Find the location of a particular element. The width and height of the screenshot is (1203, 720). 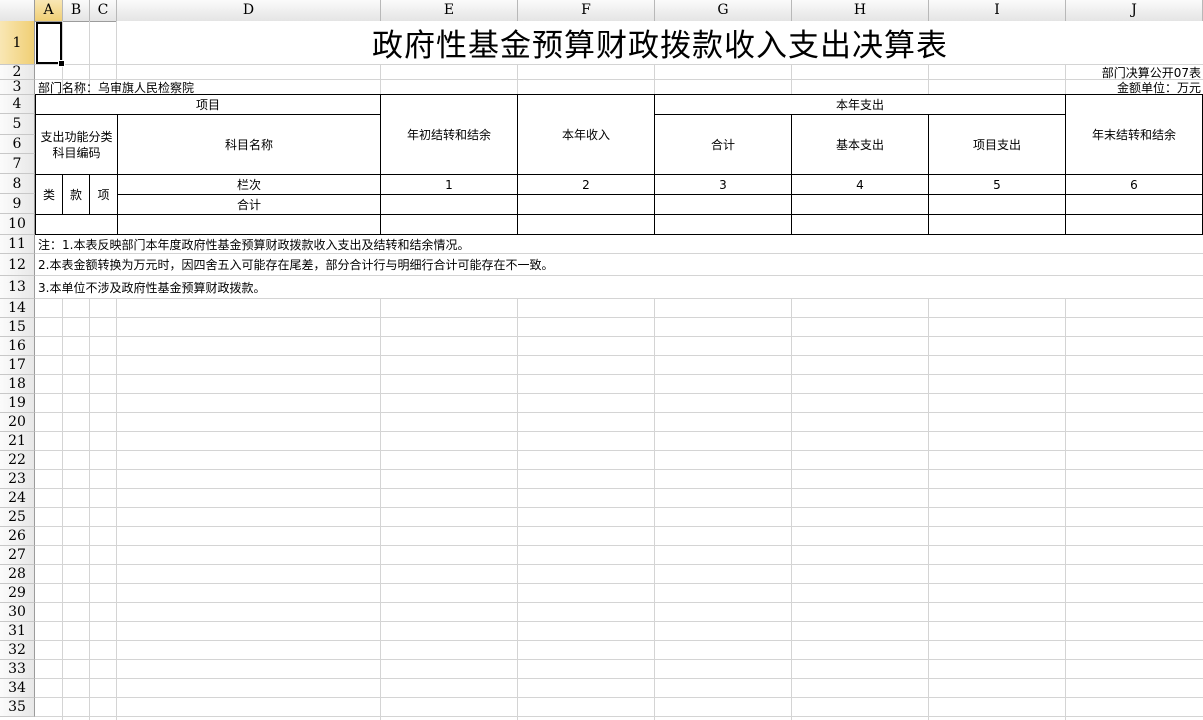

column-header-i: I is located at coordinates (997, 10).